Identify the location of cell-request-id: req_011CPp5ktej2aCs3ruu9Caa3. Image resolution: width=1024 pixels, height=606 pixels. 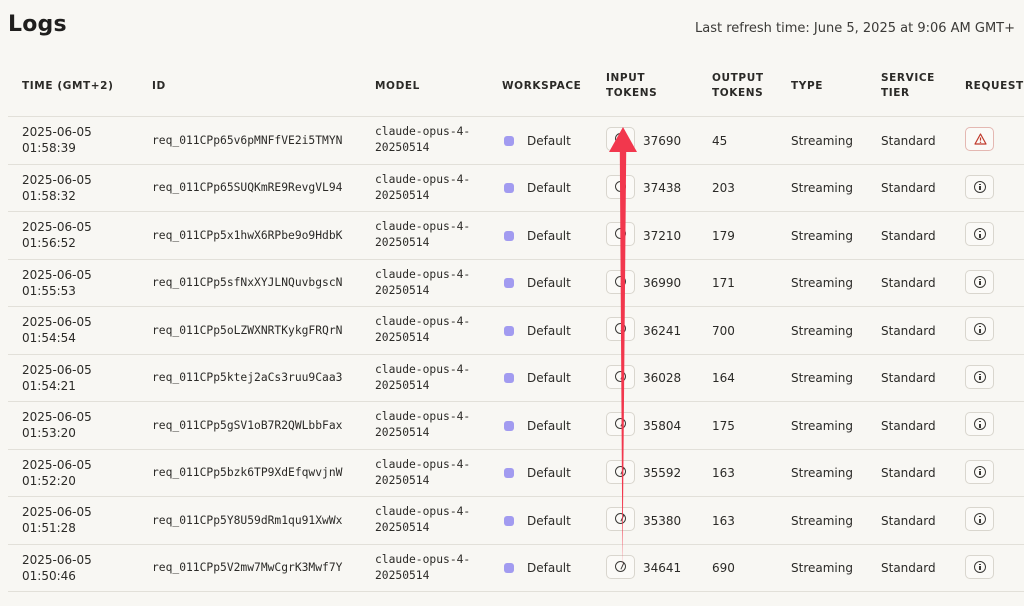
(247, 378).